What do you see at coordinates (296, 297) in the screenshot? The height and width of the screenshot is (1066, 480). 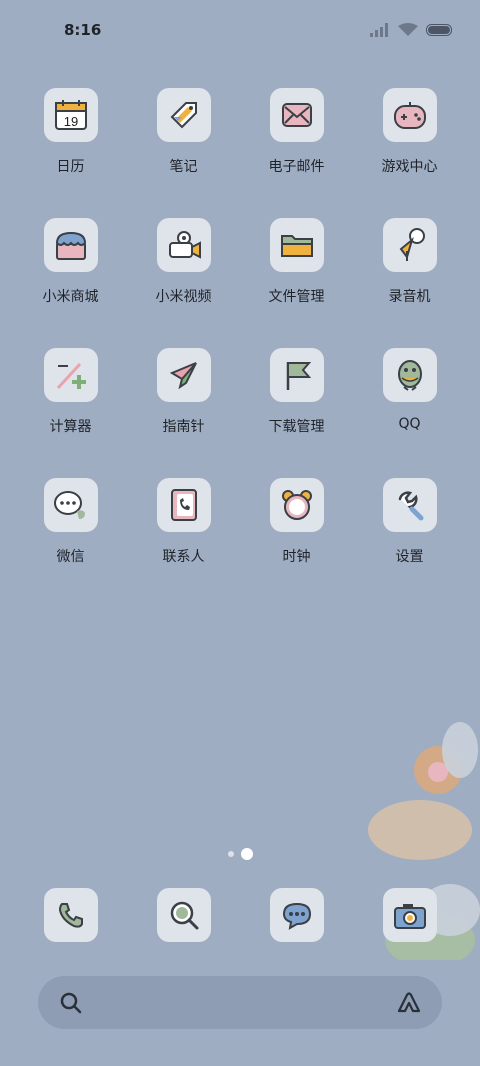 I see `app-label: 文件管理` at bounding box center [296, 297].